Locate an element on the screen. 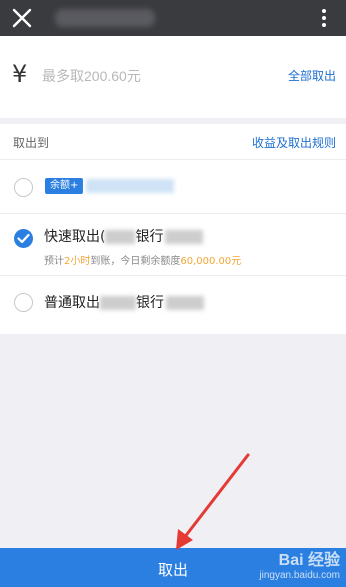  option-normal-withdraw: 普通取出 银行 is located at coordinates (173, 301).